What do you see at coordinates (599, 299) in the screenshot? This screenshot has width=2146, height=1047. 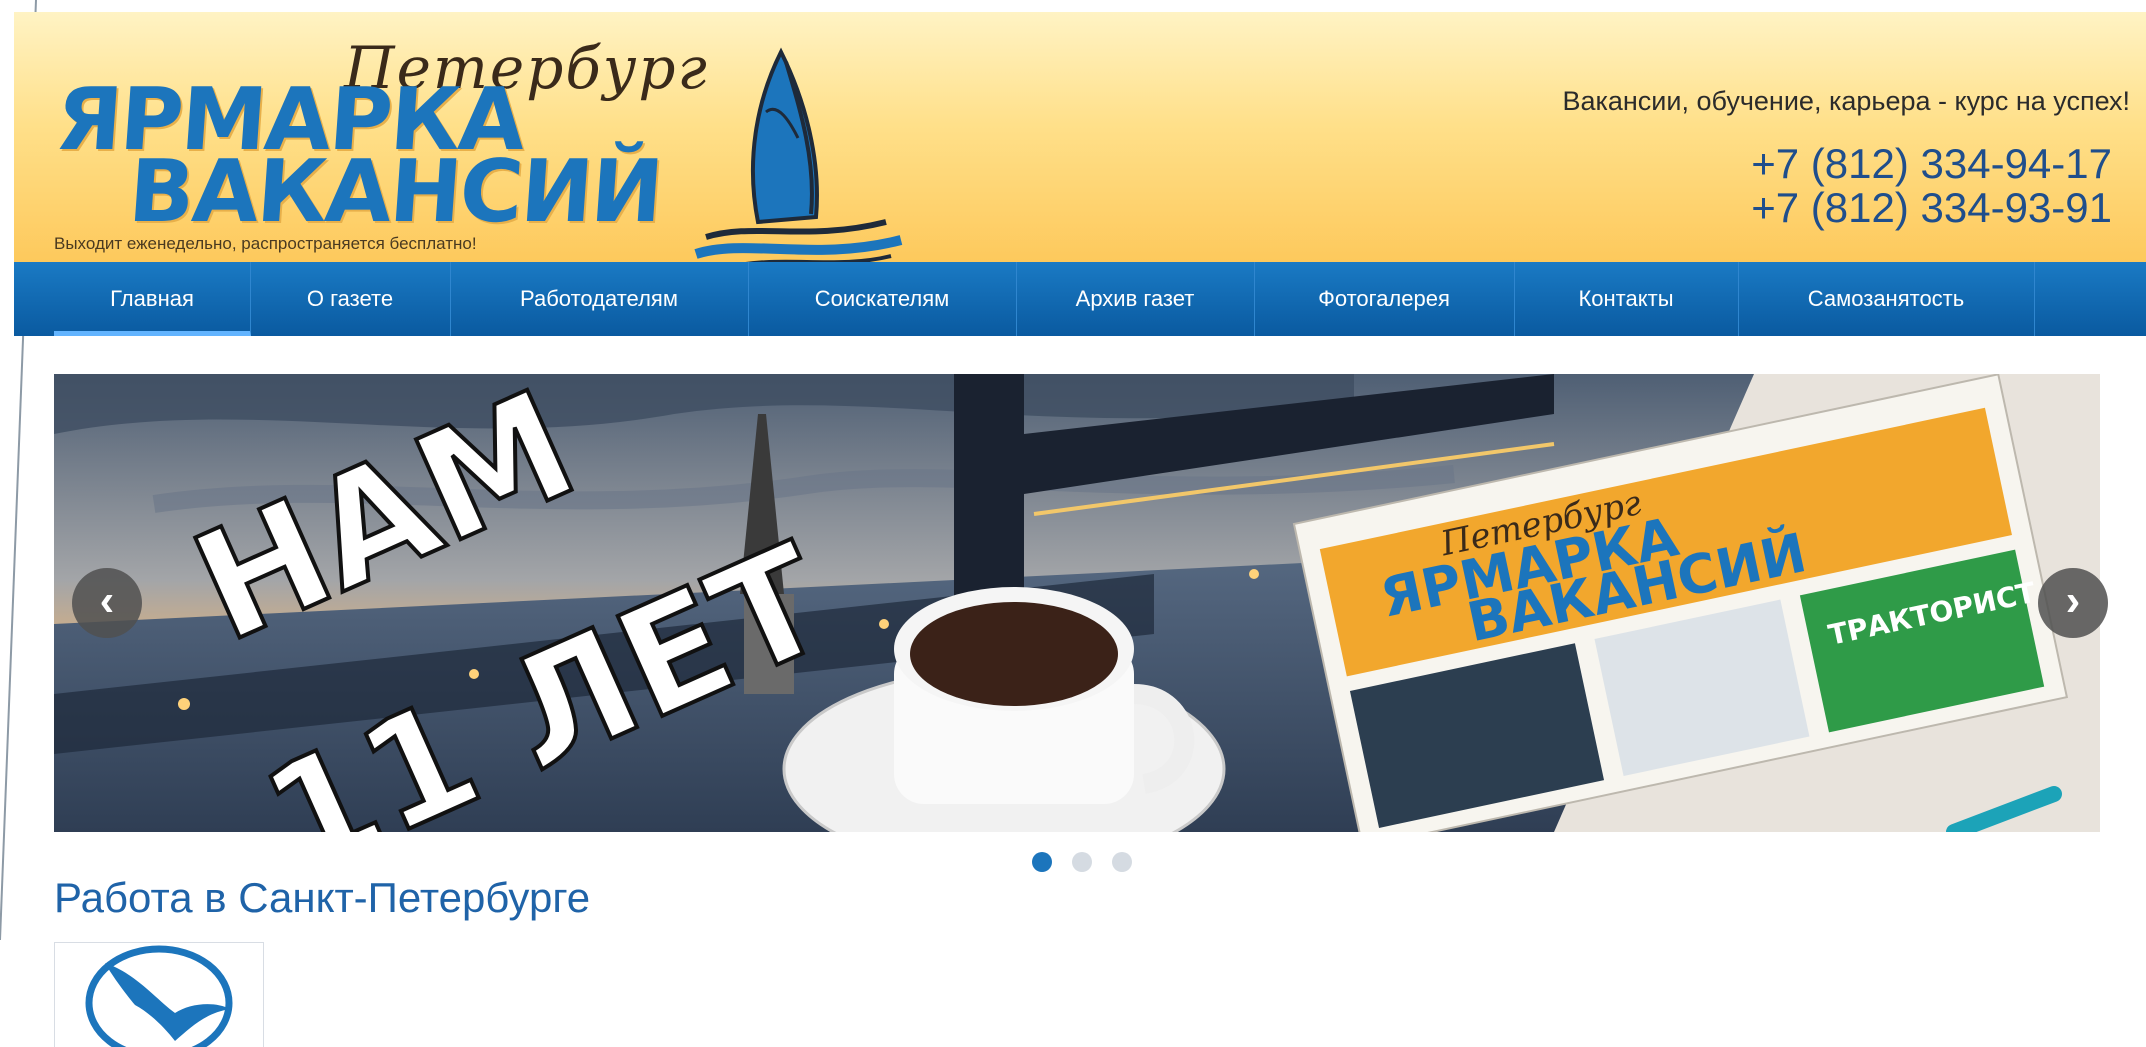 I see `nav-item-employers: Работодателям` at bounding box center [599, 299].